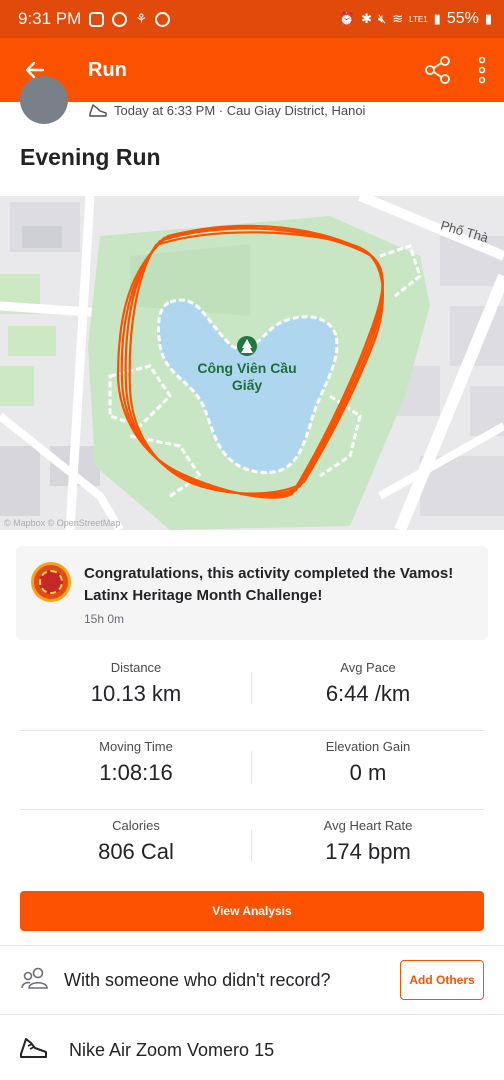  What do you see at coordinates (44, 100) in the screenshot?
I see `athlete-avatar` at bounding box center [44, 100].